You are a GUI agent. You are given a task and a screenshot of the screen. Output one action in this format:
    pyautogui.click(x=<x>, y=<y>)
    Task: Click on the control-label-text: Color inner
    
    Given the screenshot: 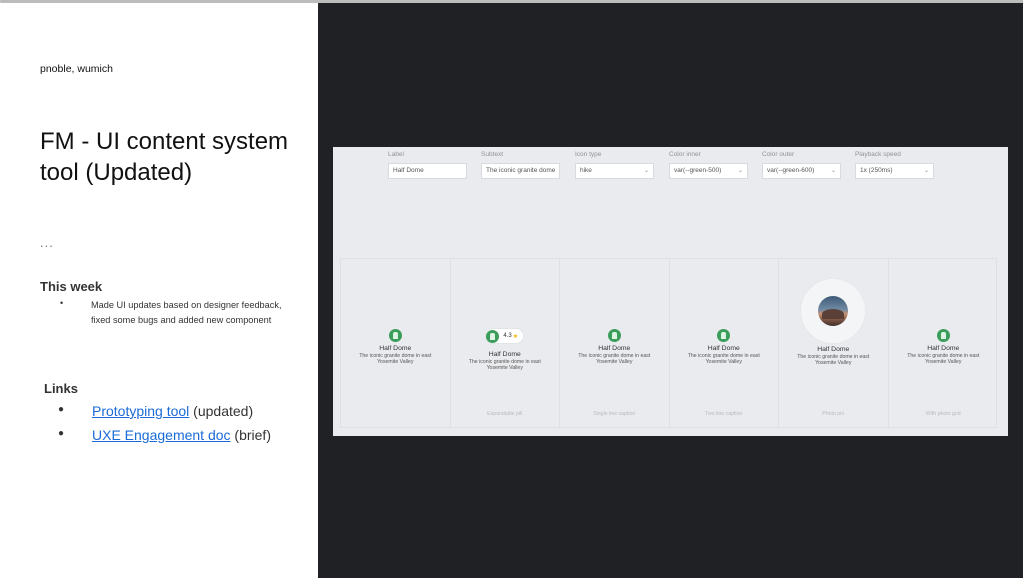 What is the action you would take?
    pyautogui.click(x=685, y=154)
    